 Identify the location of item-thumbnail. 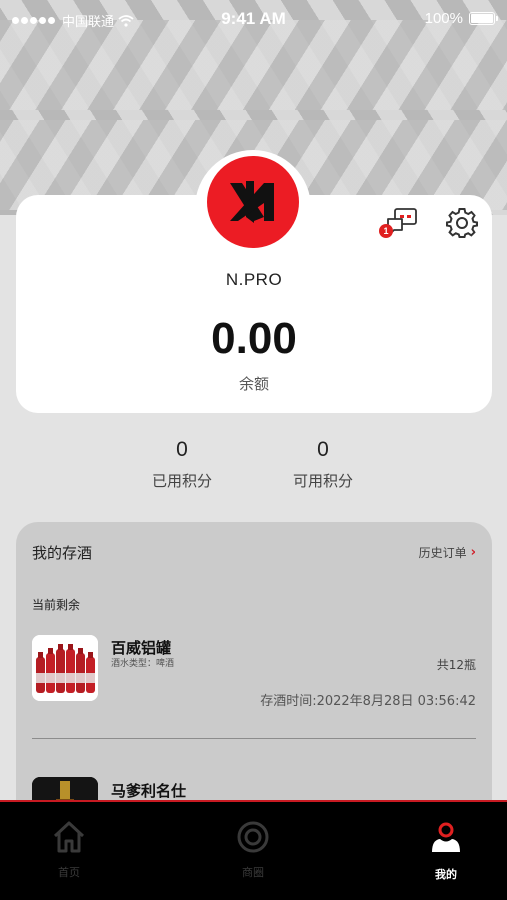
(65, 668).